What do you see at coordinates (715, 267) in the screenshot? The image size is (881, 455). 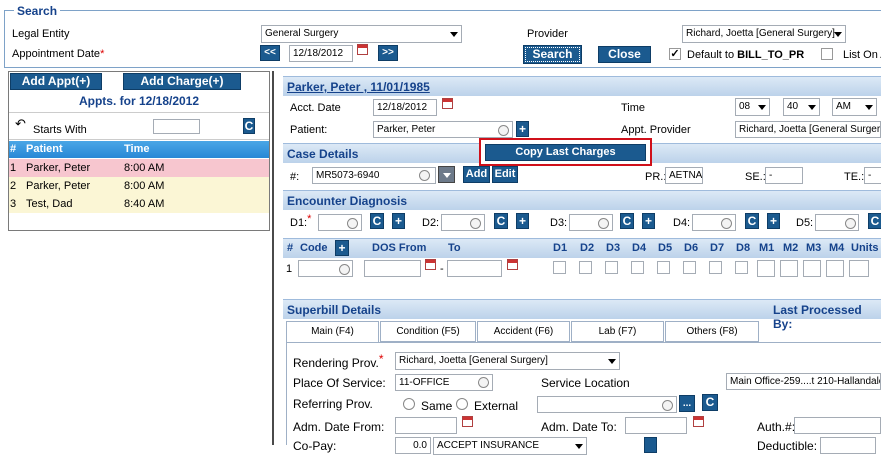 I see `d7-pointer` at bounding box center [715, 267].